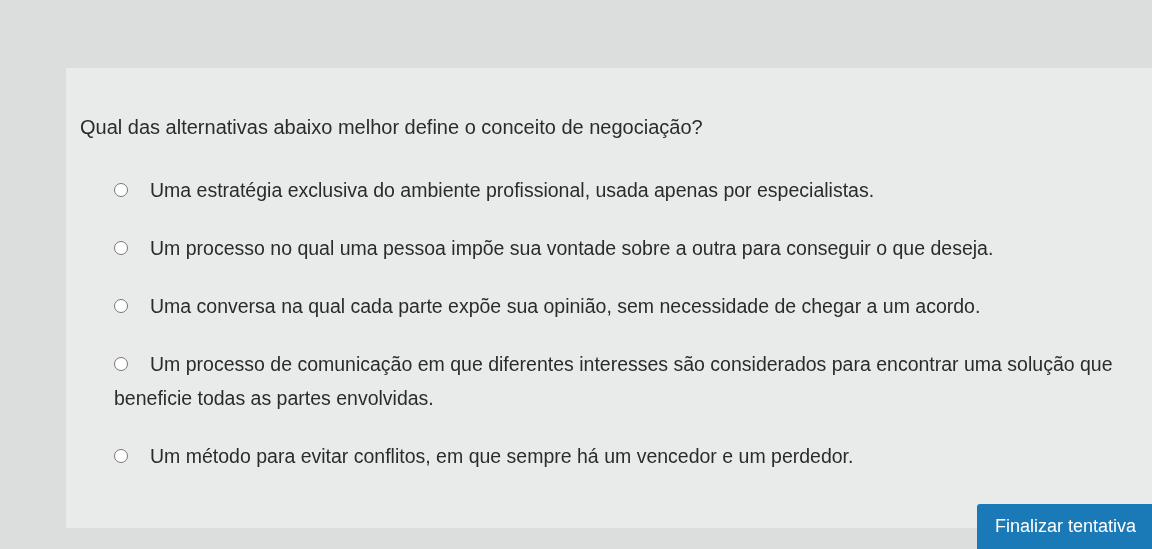 The height and width of the screenshot is (549, 1152). I want to click on question-text: Qual das alternativas abaixo melhor define o conceito de negociação?, so click(392, 127).